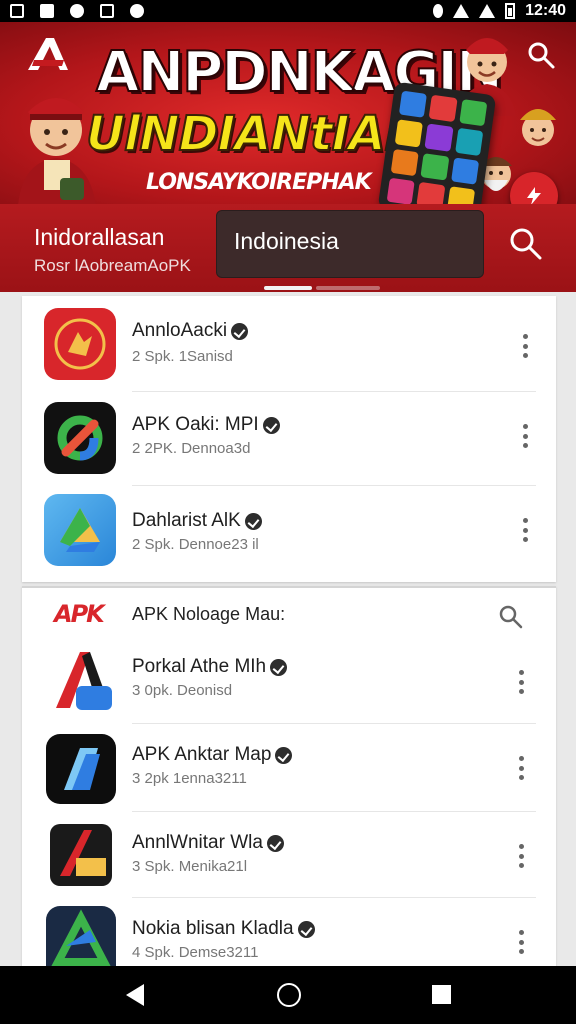 This screenshot has height=1024, width=576. What do you see at coordinates (487, 11) in the screenshot?
I see `signal-icon` at bounding box center [487, 11].